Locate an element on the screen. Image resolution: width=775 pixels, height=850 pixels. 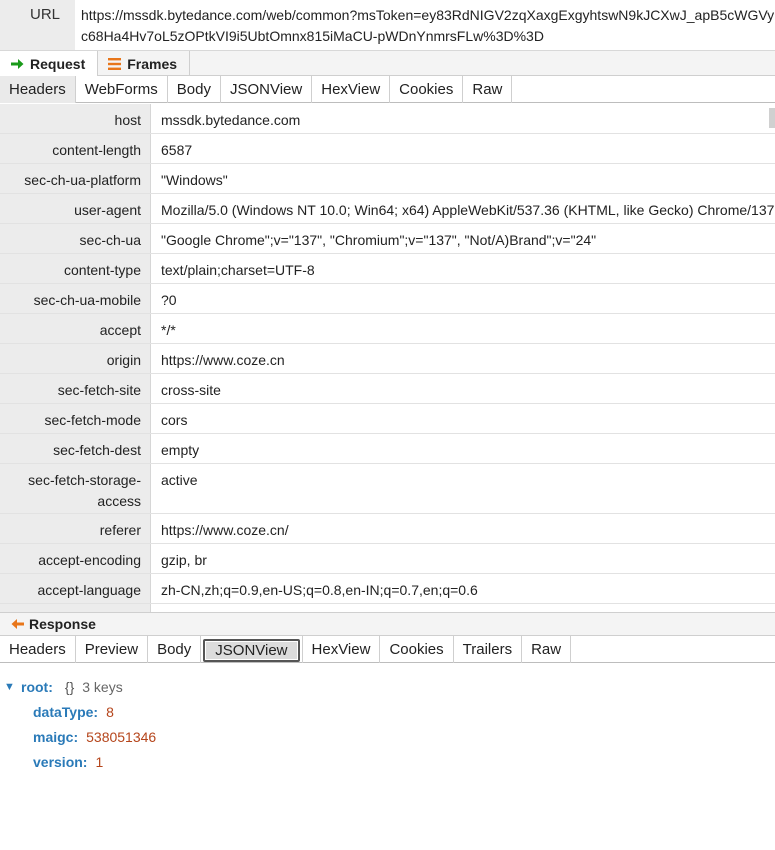
request-tab-raw: Raw is located at coordinates (488, 89).